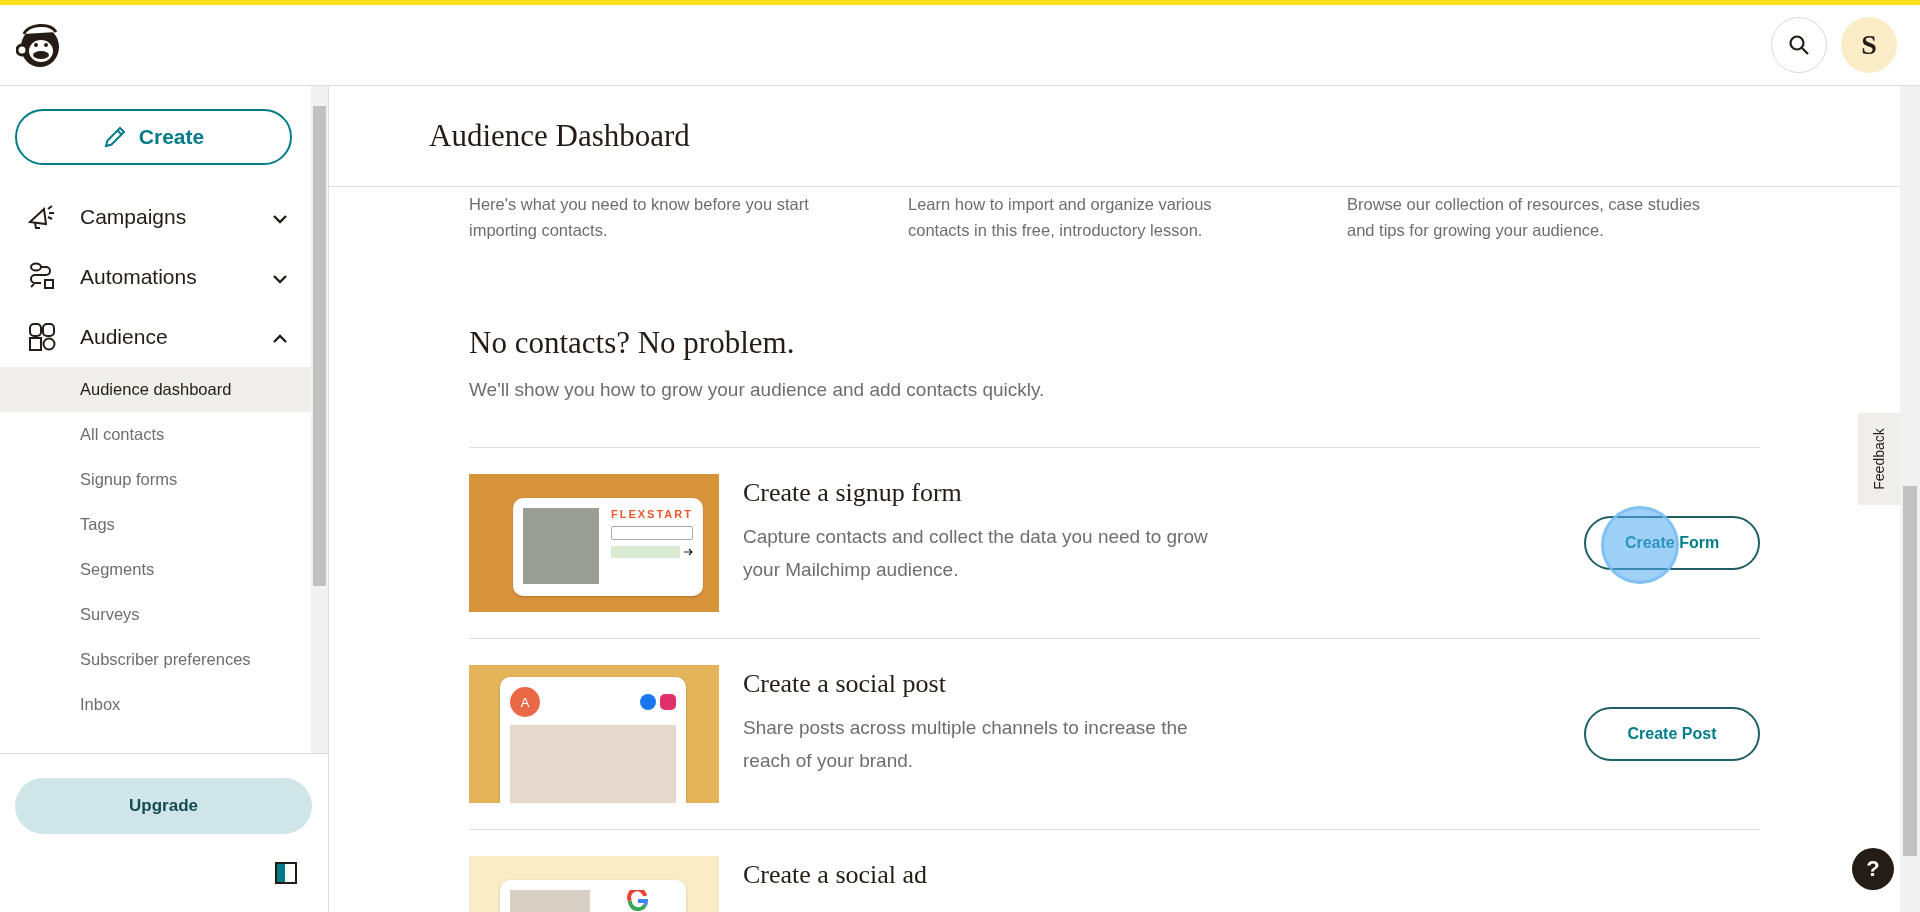 The image size is (1920, 912). Describe the element at coordinates (155, 217) in the screenshot. I see `nav-item: Campaigns` at that location.